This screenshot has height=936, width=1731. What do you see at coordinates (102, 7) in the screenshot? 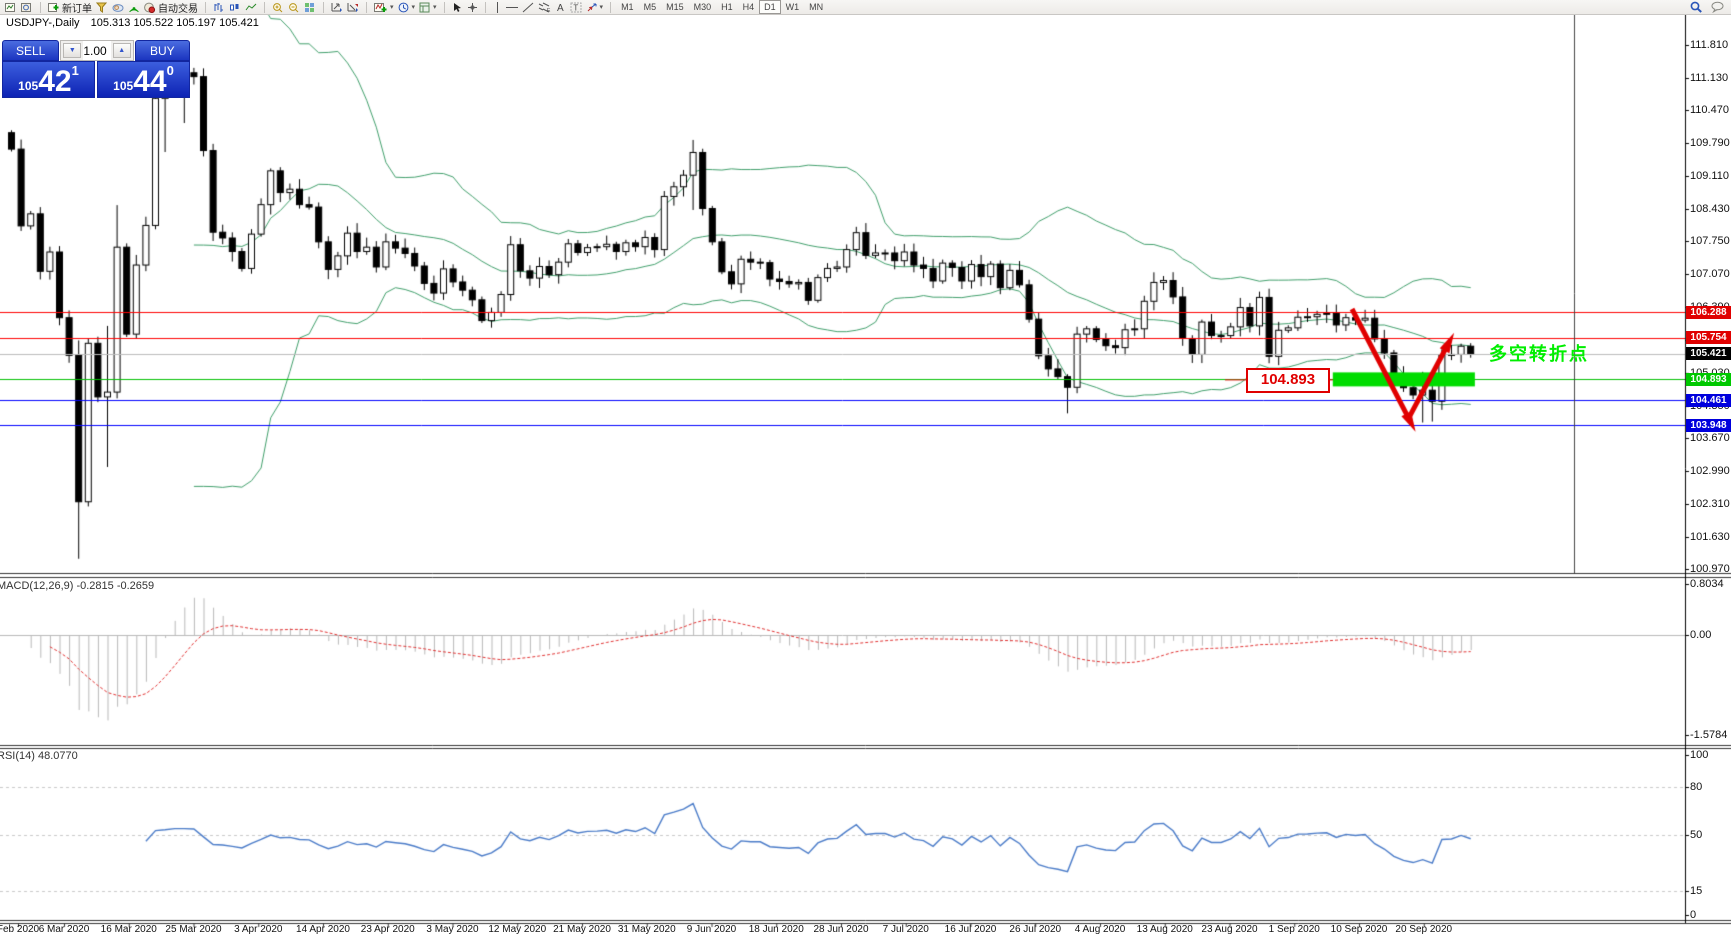
I see `funnel-icon` at bounding box center [102, 7].